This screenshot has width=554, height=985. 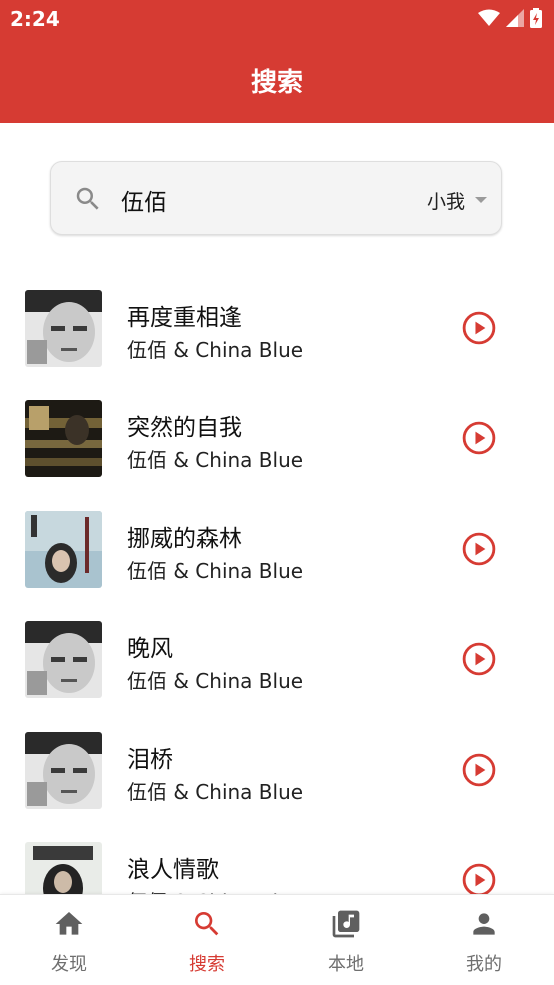 I want to click on song-row: 泪桥 伍佰 & China Blue, so click(x=277, y=769).